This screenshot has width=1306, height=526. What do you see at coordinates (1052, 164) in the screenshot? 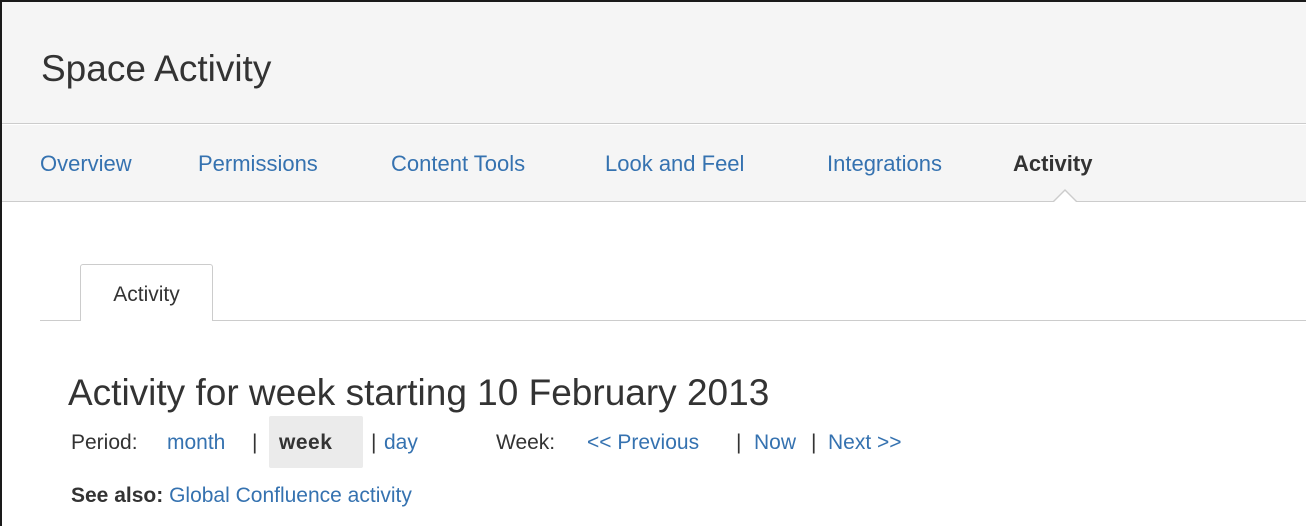
I see `nav-item-activity: Activity` at bounding box center [1052, 164].